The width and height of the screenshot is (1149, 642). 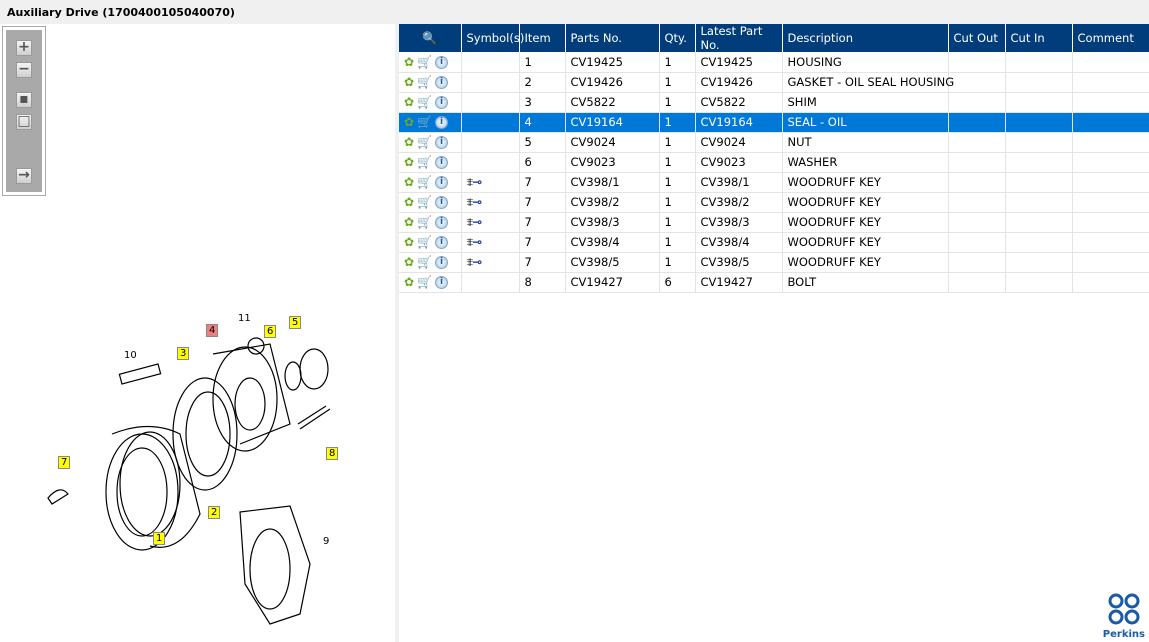 What do you see at coordinates (612, 38) in the screenshot?
I see `column-header: Parts No.` at bounding box center [612, 38].